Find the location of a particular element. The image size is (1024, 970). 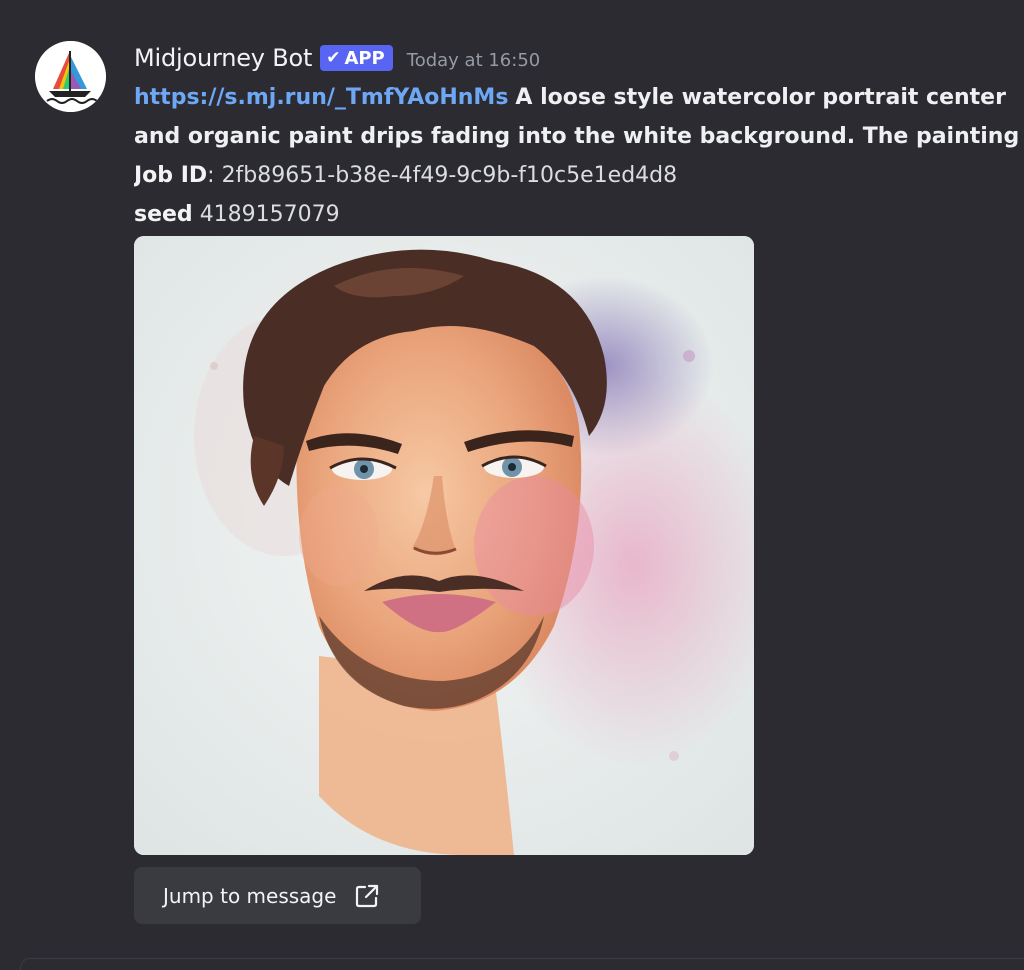

message-header: Midjourney Bot ✔ APP Today at 16:50 is located at coordinates (337, 58).